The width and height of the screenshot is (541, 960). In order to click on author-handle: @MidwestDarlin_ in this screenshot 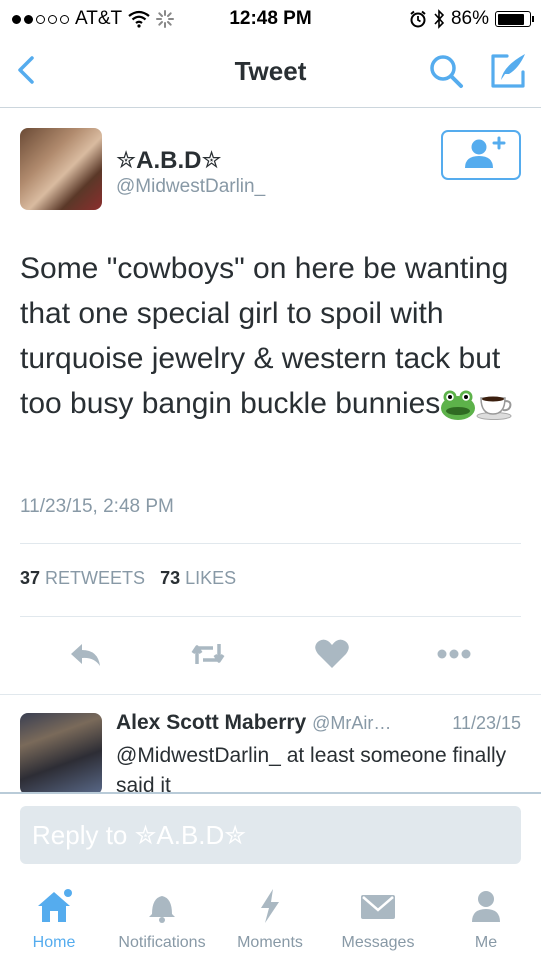, I will do `click(190, 187)`.